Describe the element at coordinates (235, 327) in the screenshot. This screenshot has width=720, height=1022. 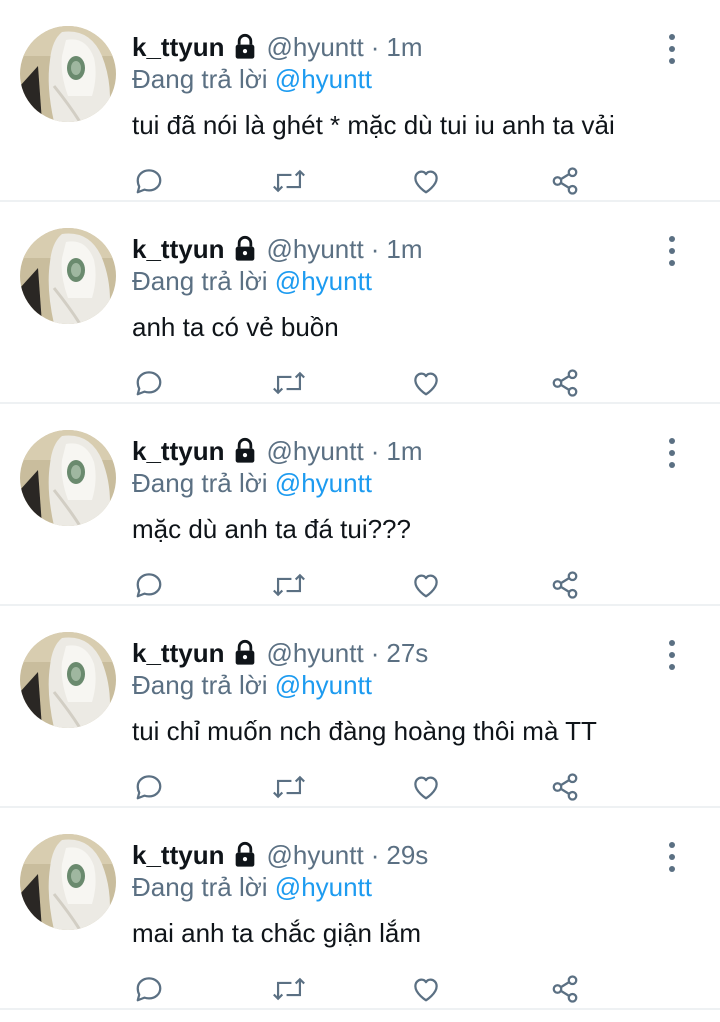
I see `tweet-text: anh ta có vẻ buồn` at that location.